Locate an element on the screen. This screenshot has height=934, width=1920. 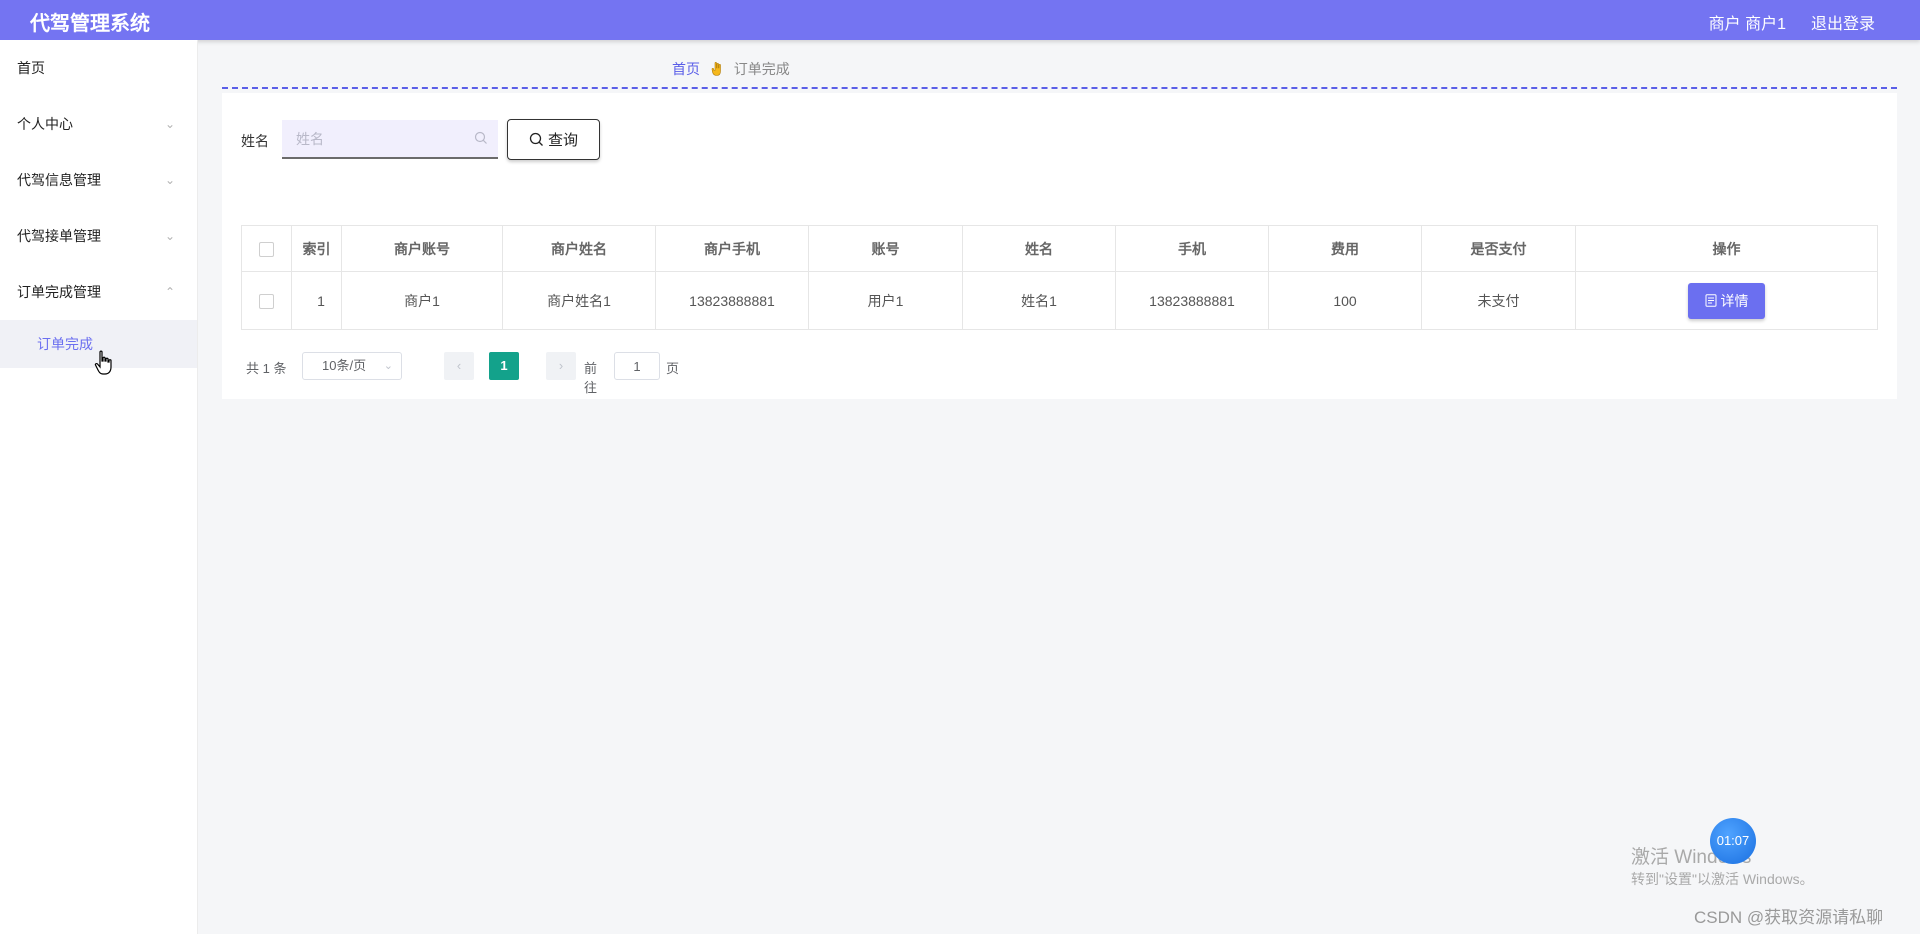
sidebar-item-label: 代驾信息管理 is located at coordinates (59, 180).